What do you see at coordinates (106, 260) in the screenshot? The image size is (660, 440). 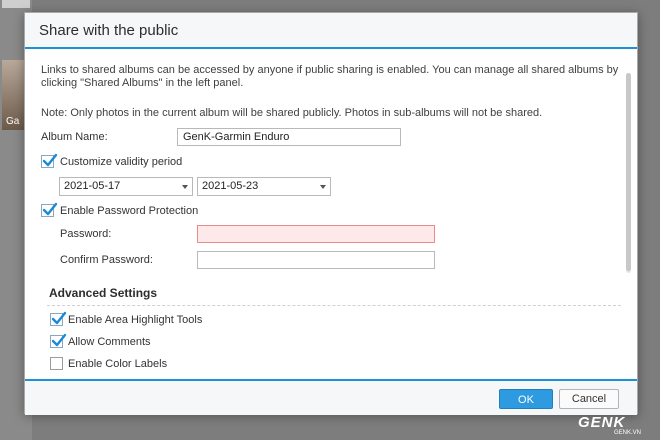 I see `confirm-password-label: Confirm Password:` at bounding box center [106, 260].